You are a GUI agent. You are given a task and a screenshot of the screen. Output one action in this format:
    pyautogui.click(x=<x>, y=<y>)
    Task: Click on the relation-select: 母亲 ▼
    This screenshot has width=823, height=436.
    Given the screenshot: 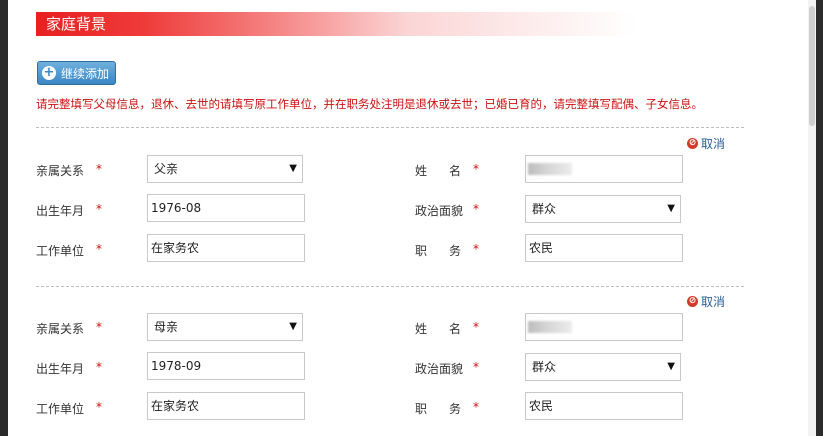 What is the action you would take?
    pyautogui.click(x=225, y=327)
    